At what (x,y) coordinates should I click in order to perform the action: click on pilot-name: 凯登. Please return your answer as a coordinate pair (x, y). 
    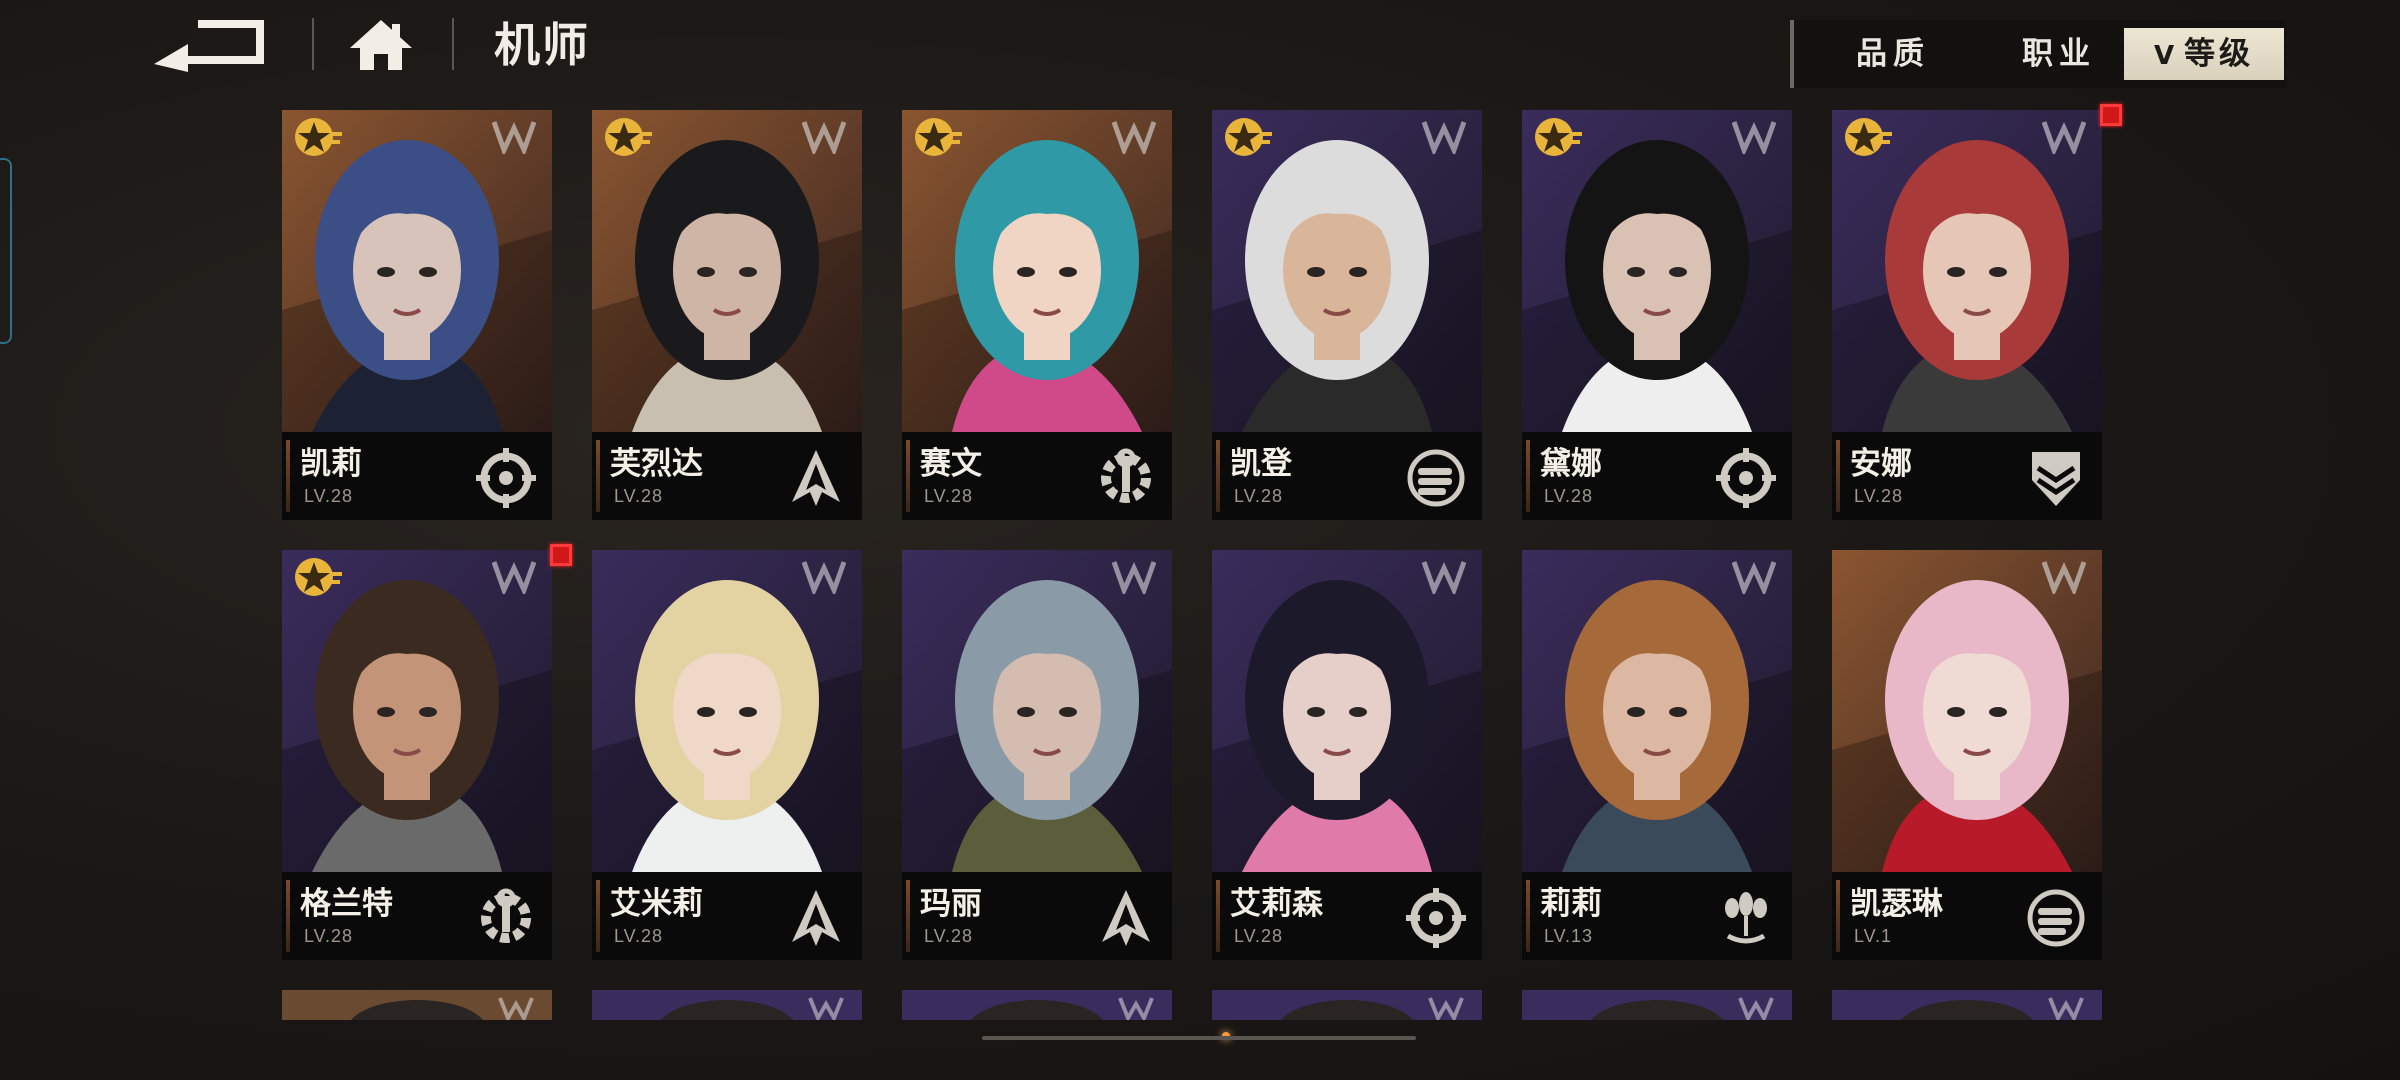
    Looking at the image, I should click on (1261, 464).